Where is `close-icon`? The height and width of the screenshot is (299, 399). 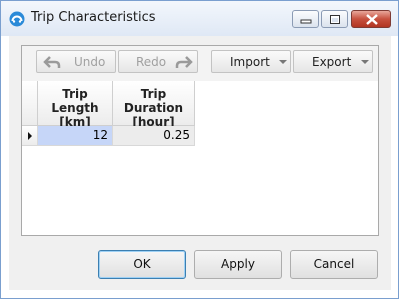
close-icon is located at coordinates (372, 19).